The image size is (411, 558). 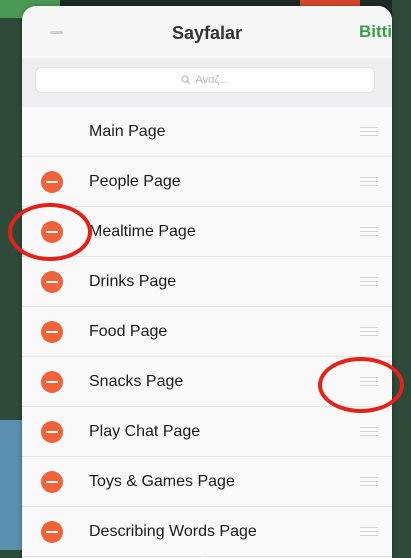 I want to click on list-item: Main Page, so click(x=207, y=132).